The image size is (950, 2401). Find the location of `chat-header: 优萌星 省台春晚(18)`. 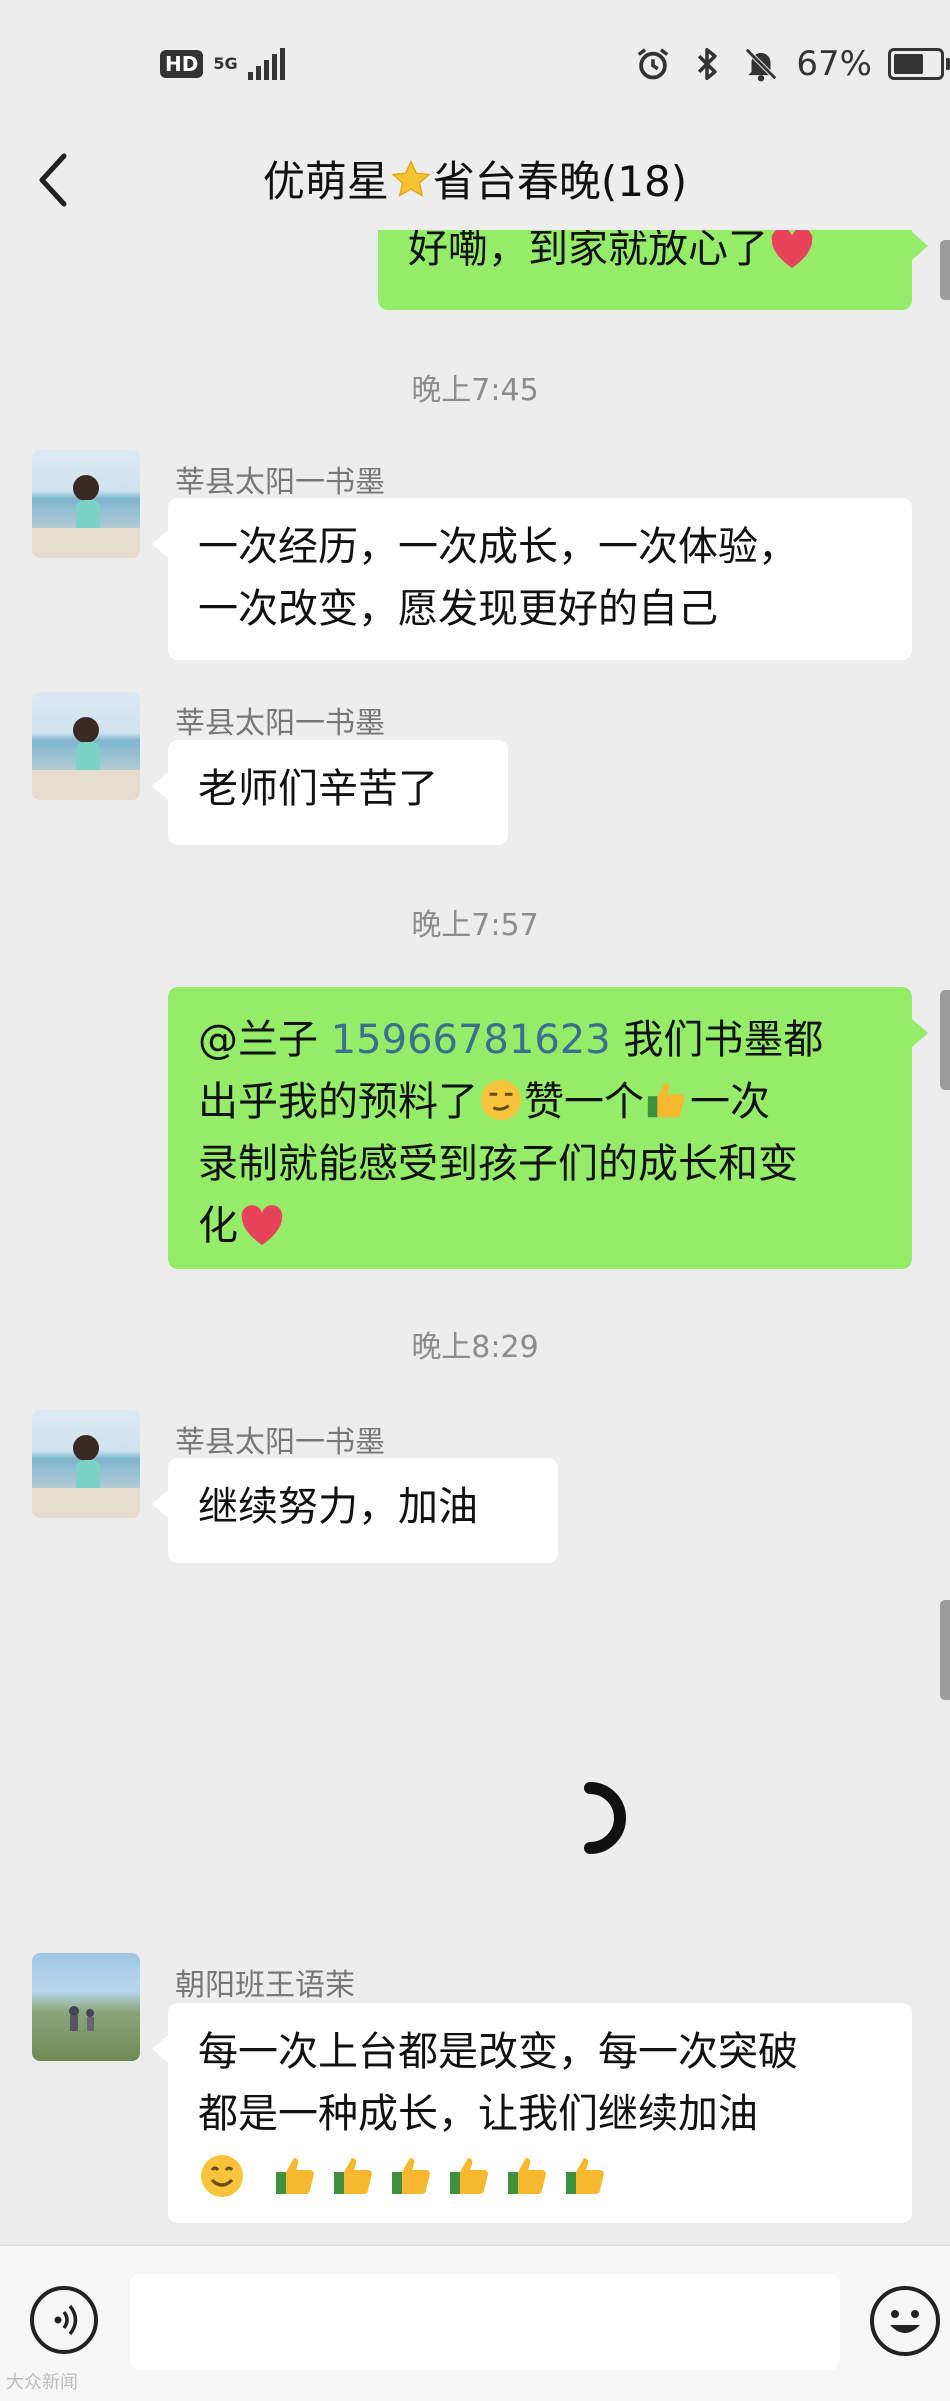

chat-header: 优萌星 省台春晚(18) is located at coordinates (475, 180).